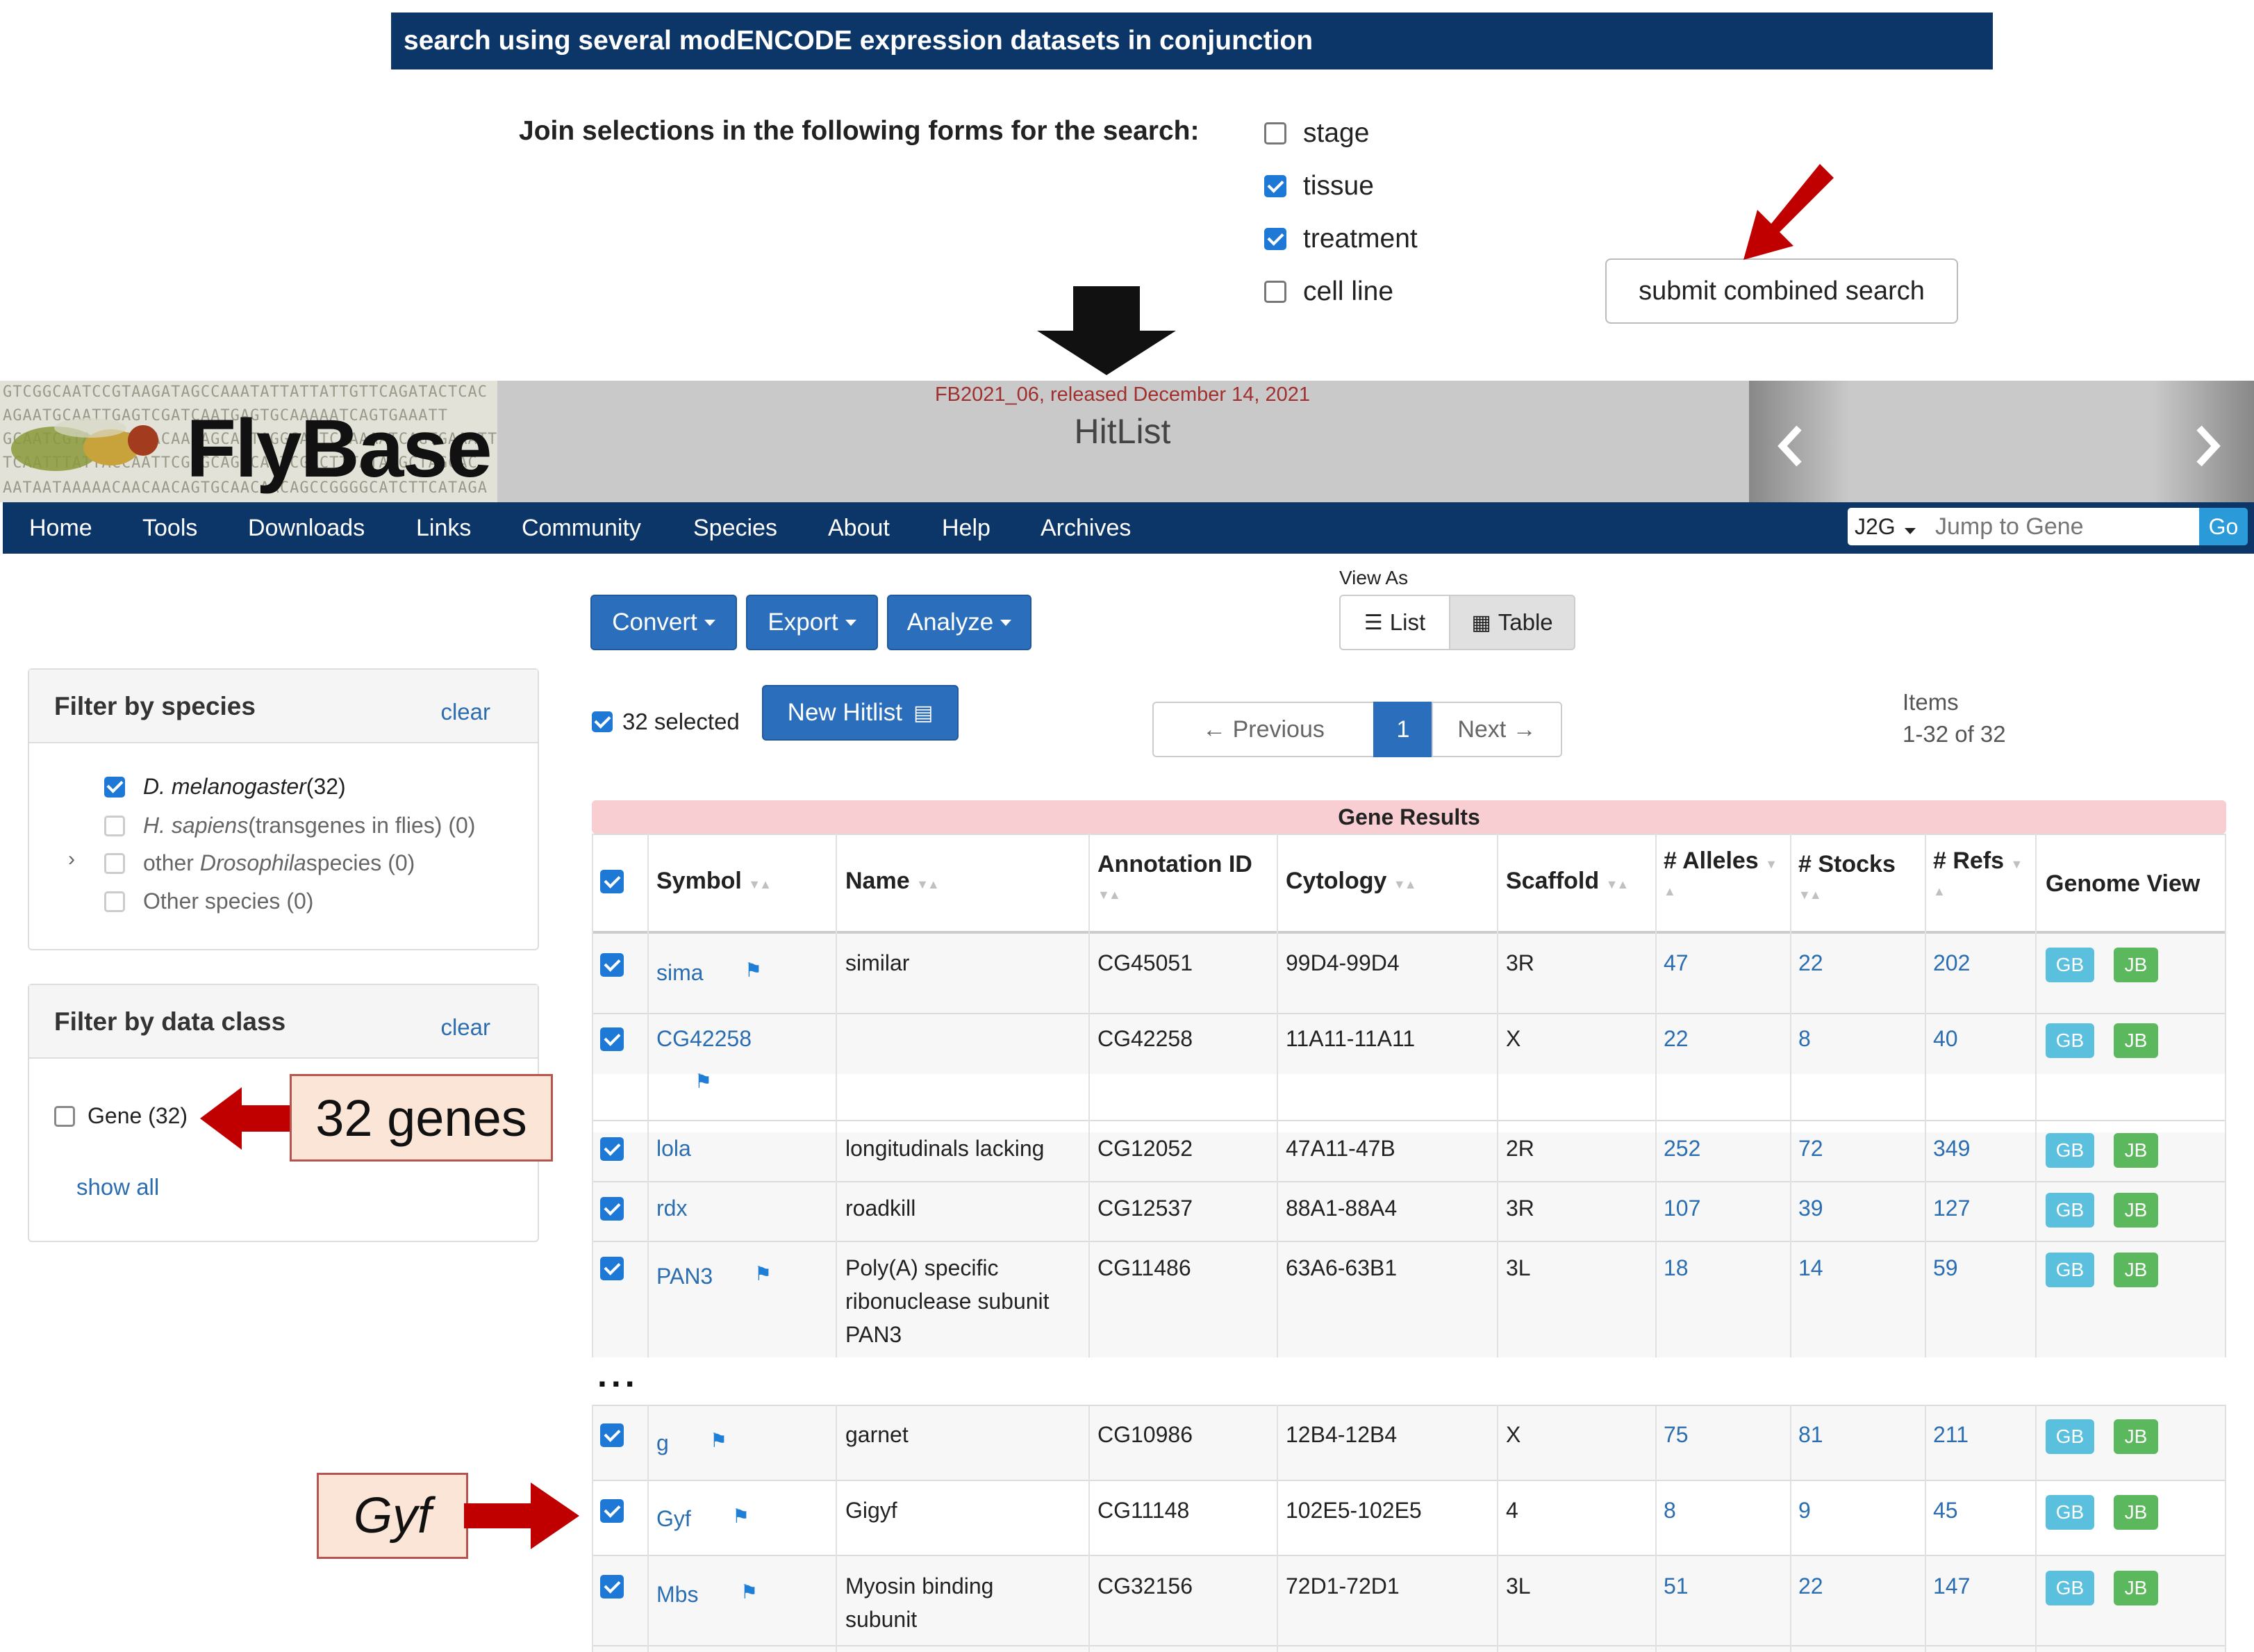  Describe the element at coordinates (1175, 878) in the screenshot. I see `column-header-annotation-id: Annotation ID ▼▲` at that location.